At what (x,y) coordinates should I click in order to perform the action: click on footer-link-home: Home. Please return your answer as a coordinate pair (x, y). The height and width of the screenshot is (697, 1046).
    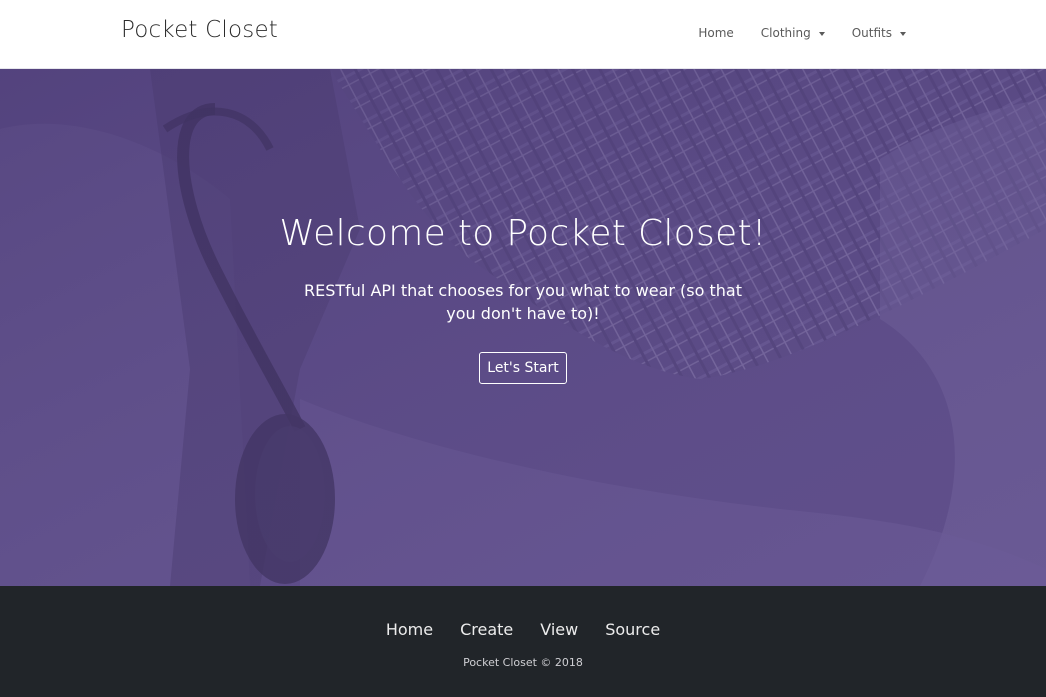
    Looking at the image, I should click on (409, 629).